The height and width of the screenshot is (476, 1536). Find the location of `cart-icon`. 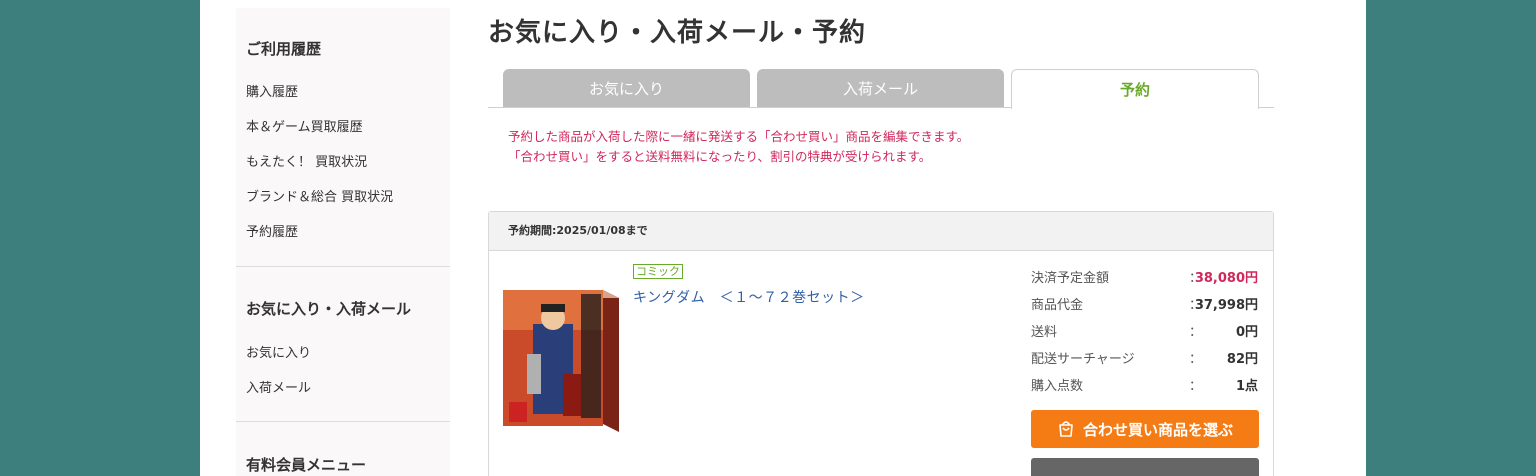

cart-icon is located at coordinates (1066, 429).